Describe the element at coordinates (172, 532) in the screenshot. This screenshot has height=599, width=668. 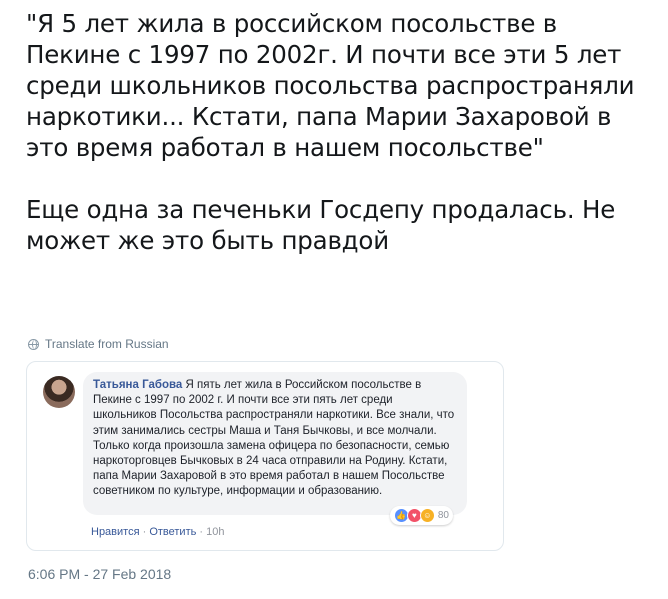
I see `reply-button: Ответить` at that location.